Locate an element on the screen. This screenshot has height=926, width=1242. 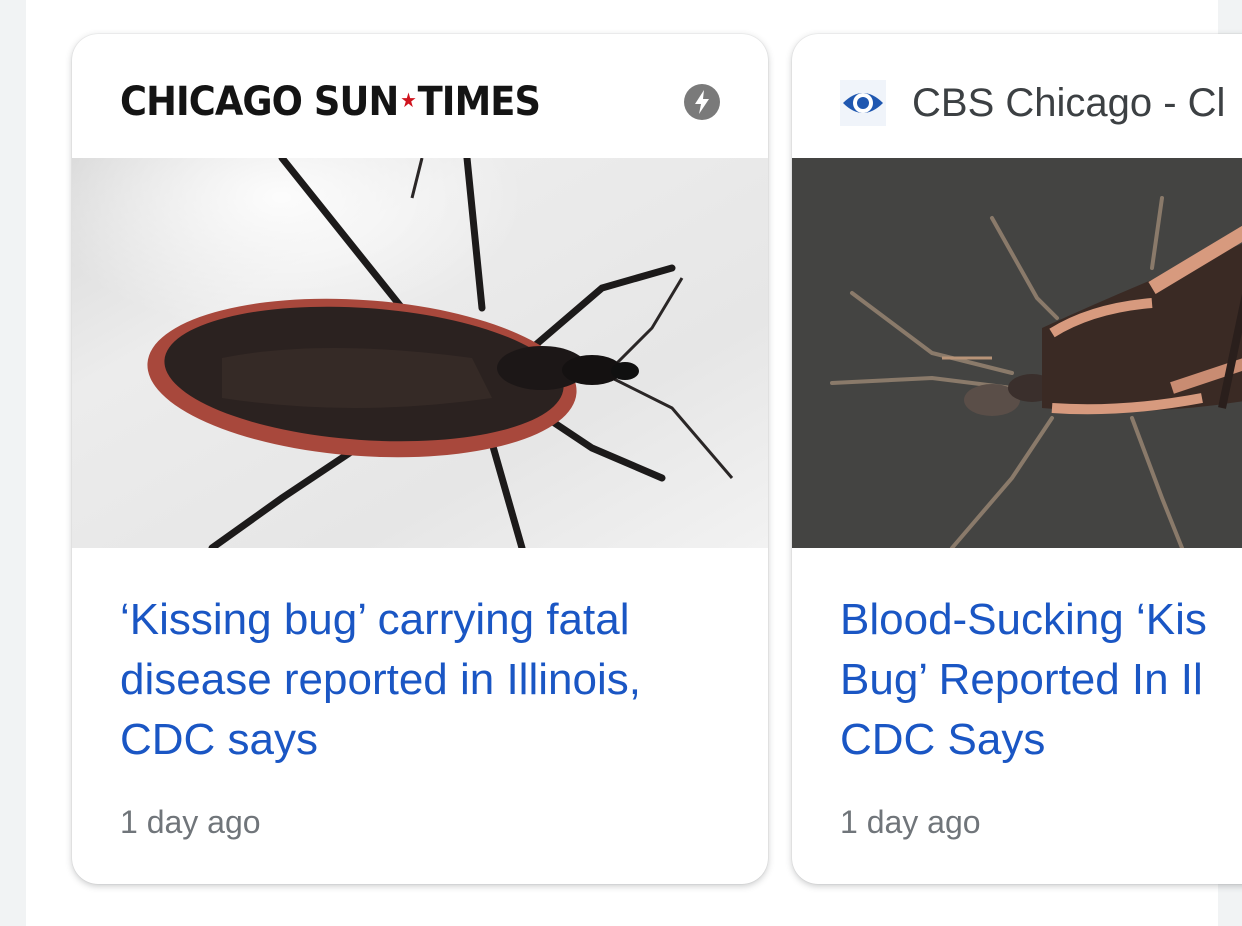
cbs-eye-icon is located at coordinates (863, 103).